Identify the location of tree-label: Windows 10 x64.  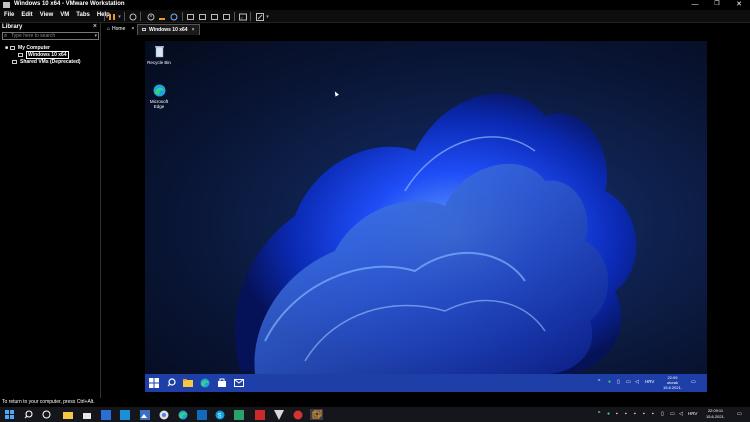
(47, 55).